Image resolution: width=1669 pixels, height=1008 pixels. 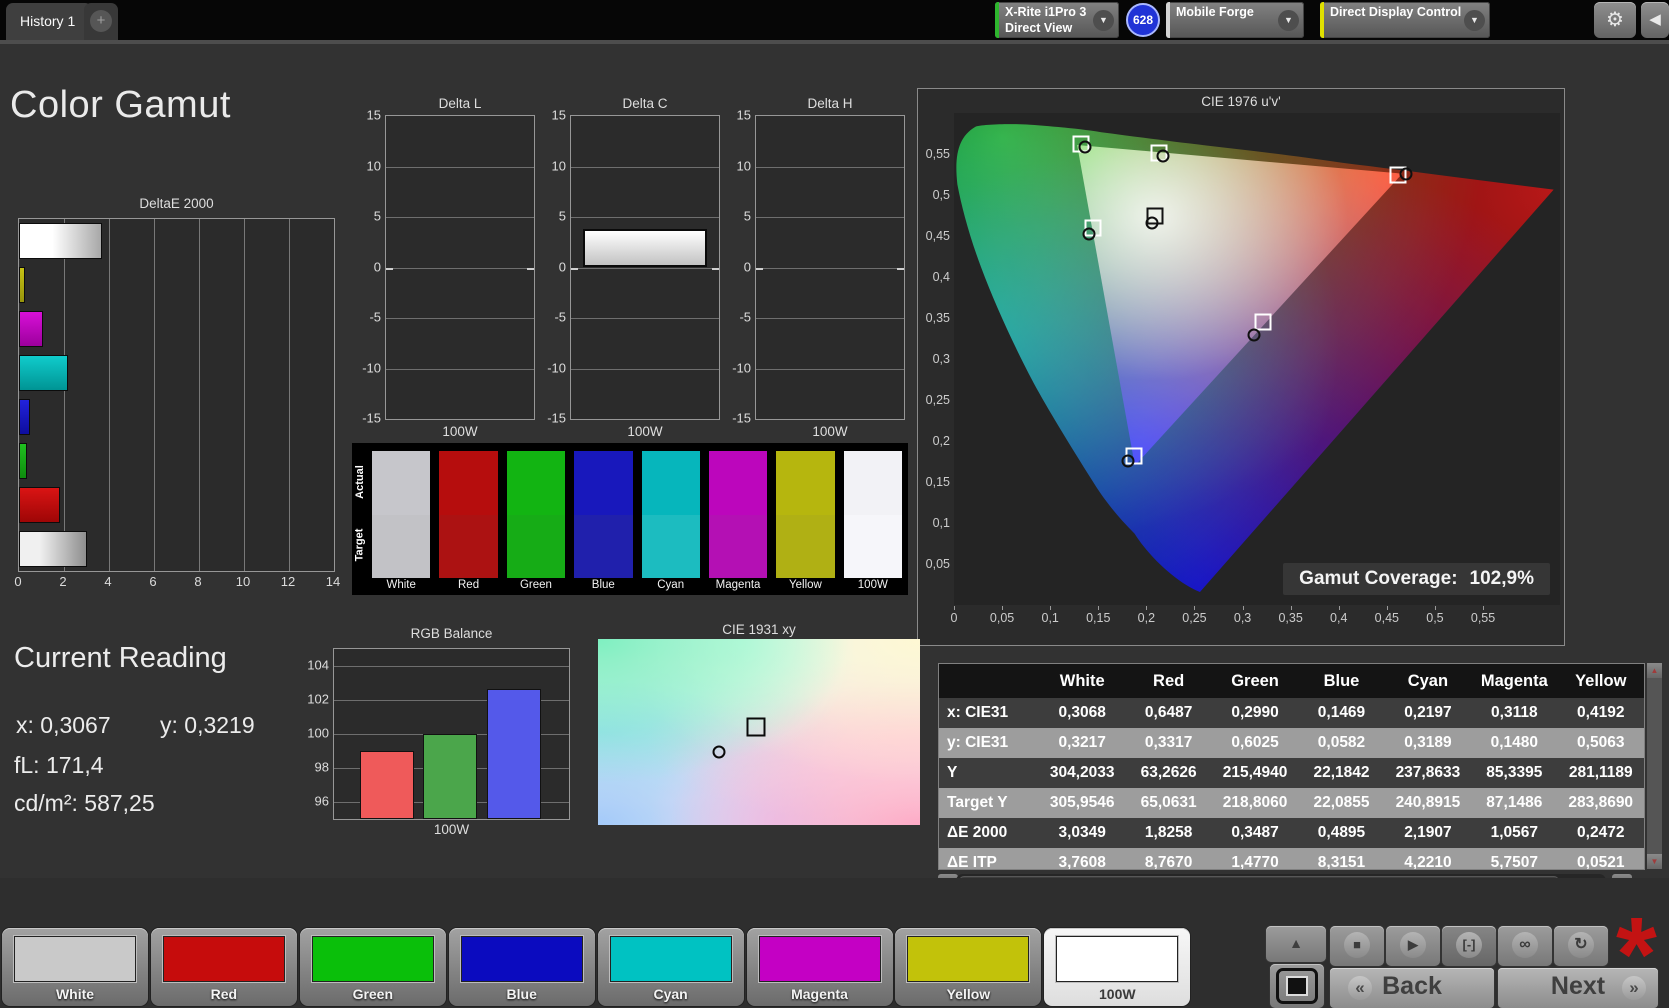 I want to click on plus-icon: +, so click(x=101, y=21).